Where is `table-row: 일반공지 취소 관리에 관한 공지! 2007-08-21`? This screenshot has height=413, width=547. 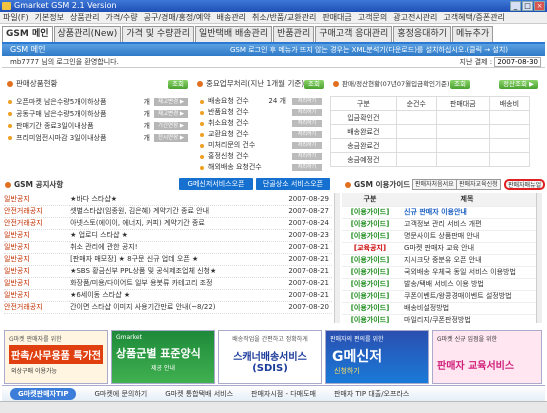 table-row: 일반공지 취소 관리에 관한 공지! 2007-08-21 is located at coordinates (168, 247).